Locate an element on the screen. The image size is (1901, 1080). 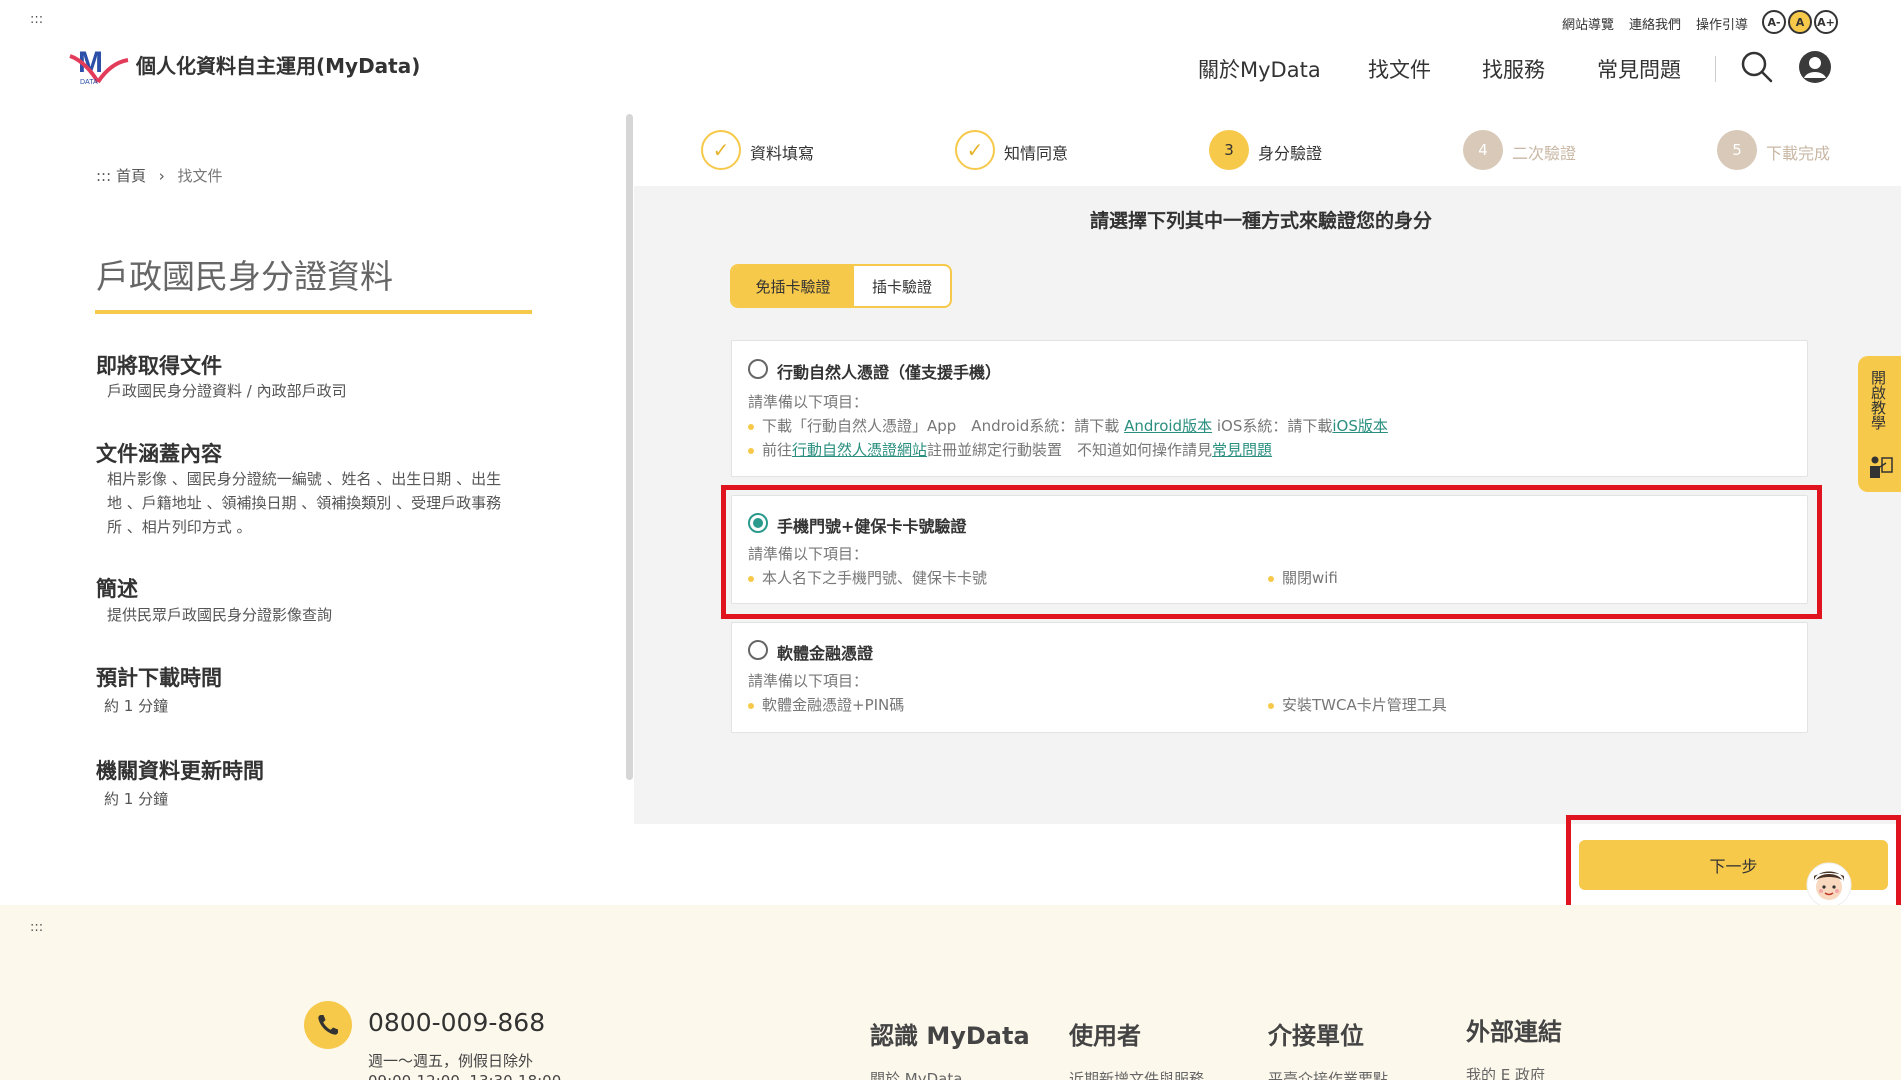
android-version-link: Android版本 is located at coordinates (1168, 426).